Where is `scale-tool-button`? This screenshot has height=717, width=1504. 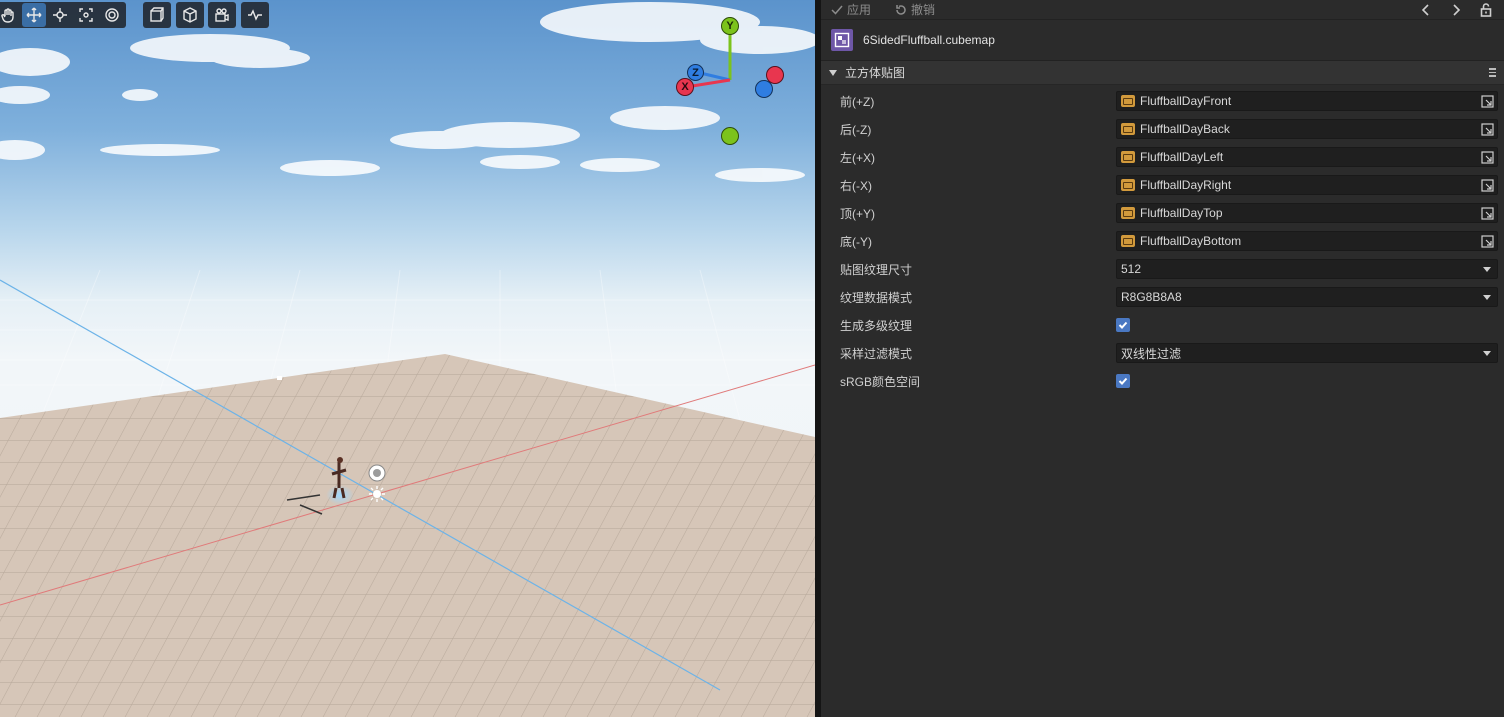 scale-tool-button is located at coordinates (86, 15).